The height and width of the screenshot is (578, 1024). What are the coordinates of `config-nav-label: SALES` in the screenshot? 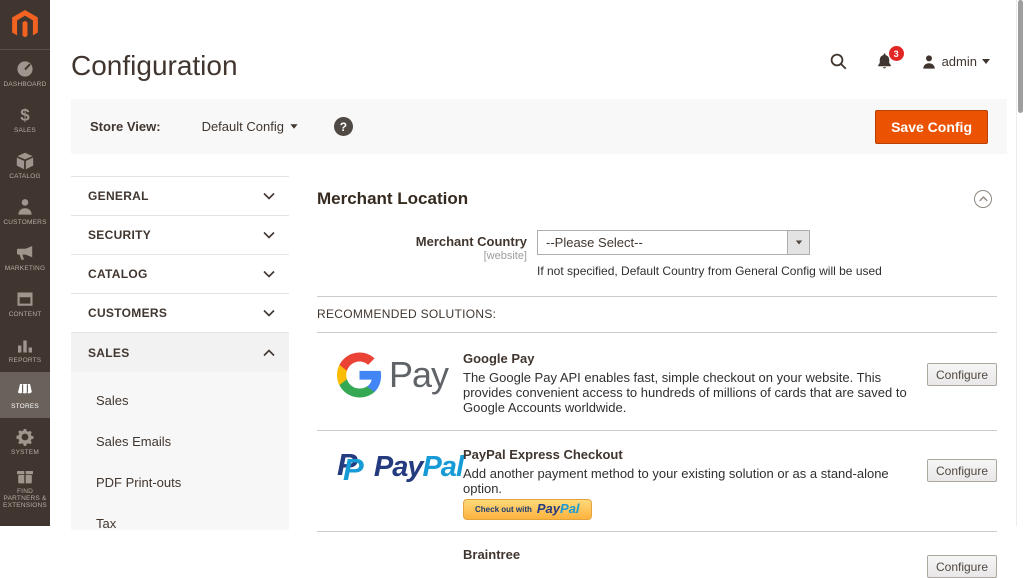 It's located at (109, 352).